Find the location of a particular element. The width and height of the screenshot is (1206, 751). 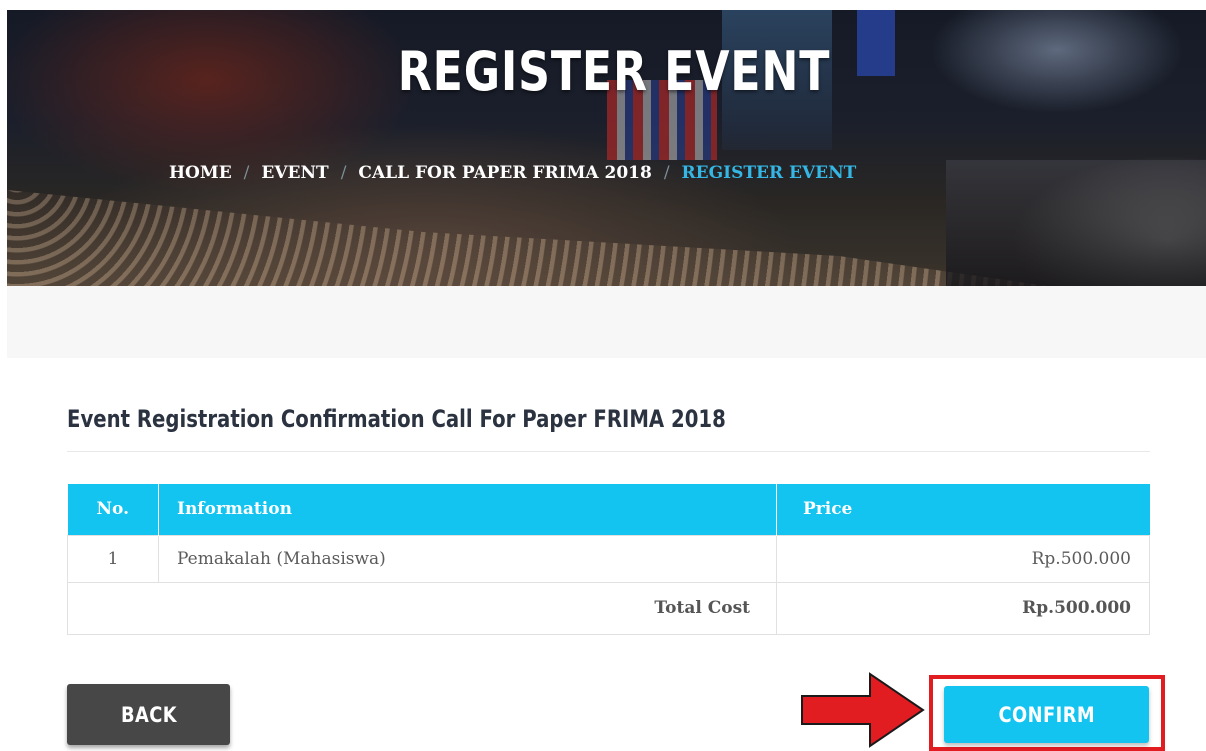

confirm-button-label: CONFIRM is located at coordinates (1046, 714).